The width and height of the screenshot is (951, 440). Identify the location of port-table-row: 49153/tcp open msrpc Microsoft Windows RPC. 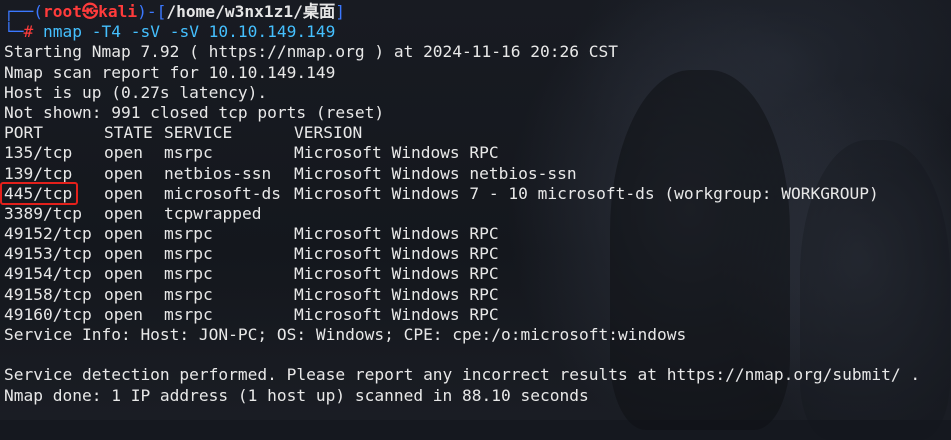
(477, 254).